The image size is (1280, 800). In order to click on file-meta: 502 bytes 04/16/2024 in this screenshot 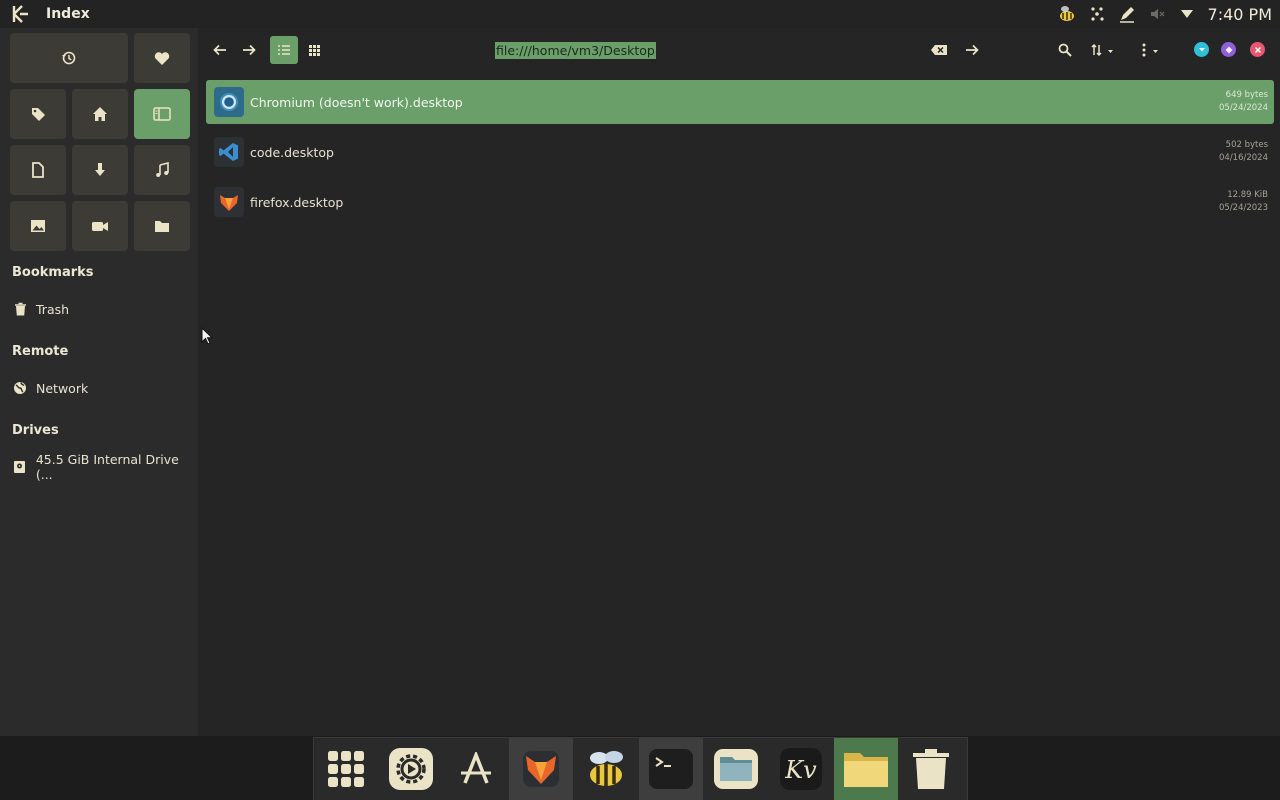, I will do `click(1243, 152)`.